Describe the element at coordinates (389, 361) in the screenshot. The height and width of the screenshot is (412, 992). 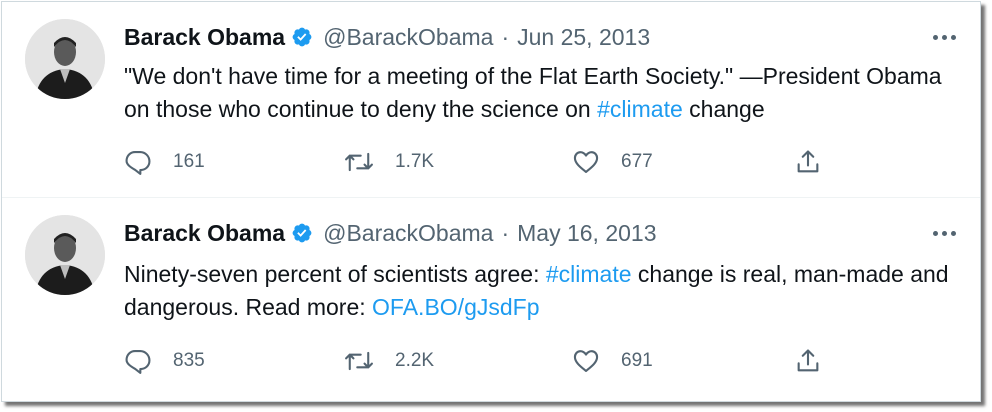
I see `retweet-button: 2.2K` at that location.